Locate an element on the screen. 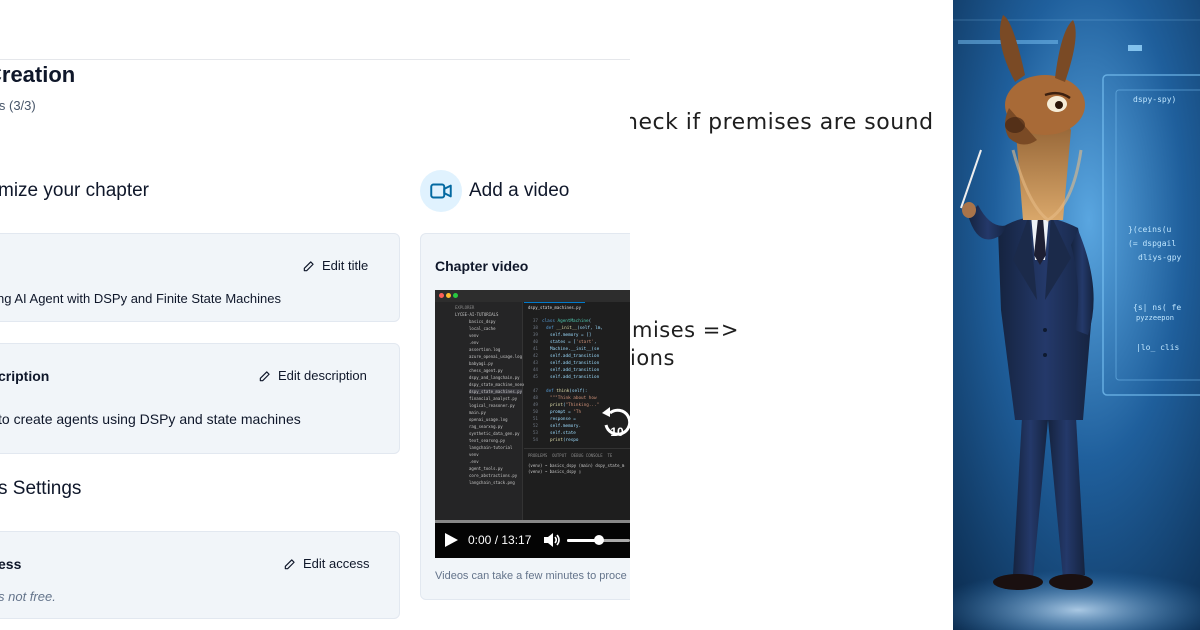 Image resolution: width=1200 pixels, height=630 pixels. access-settings-heading: s Settings is located at coordinates (41, 488).